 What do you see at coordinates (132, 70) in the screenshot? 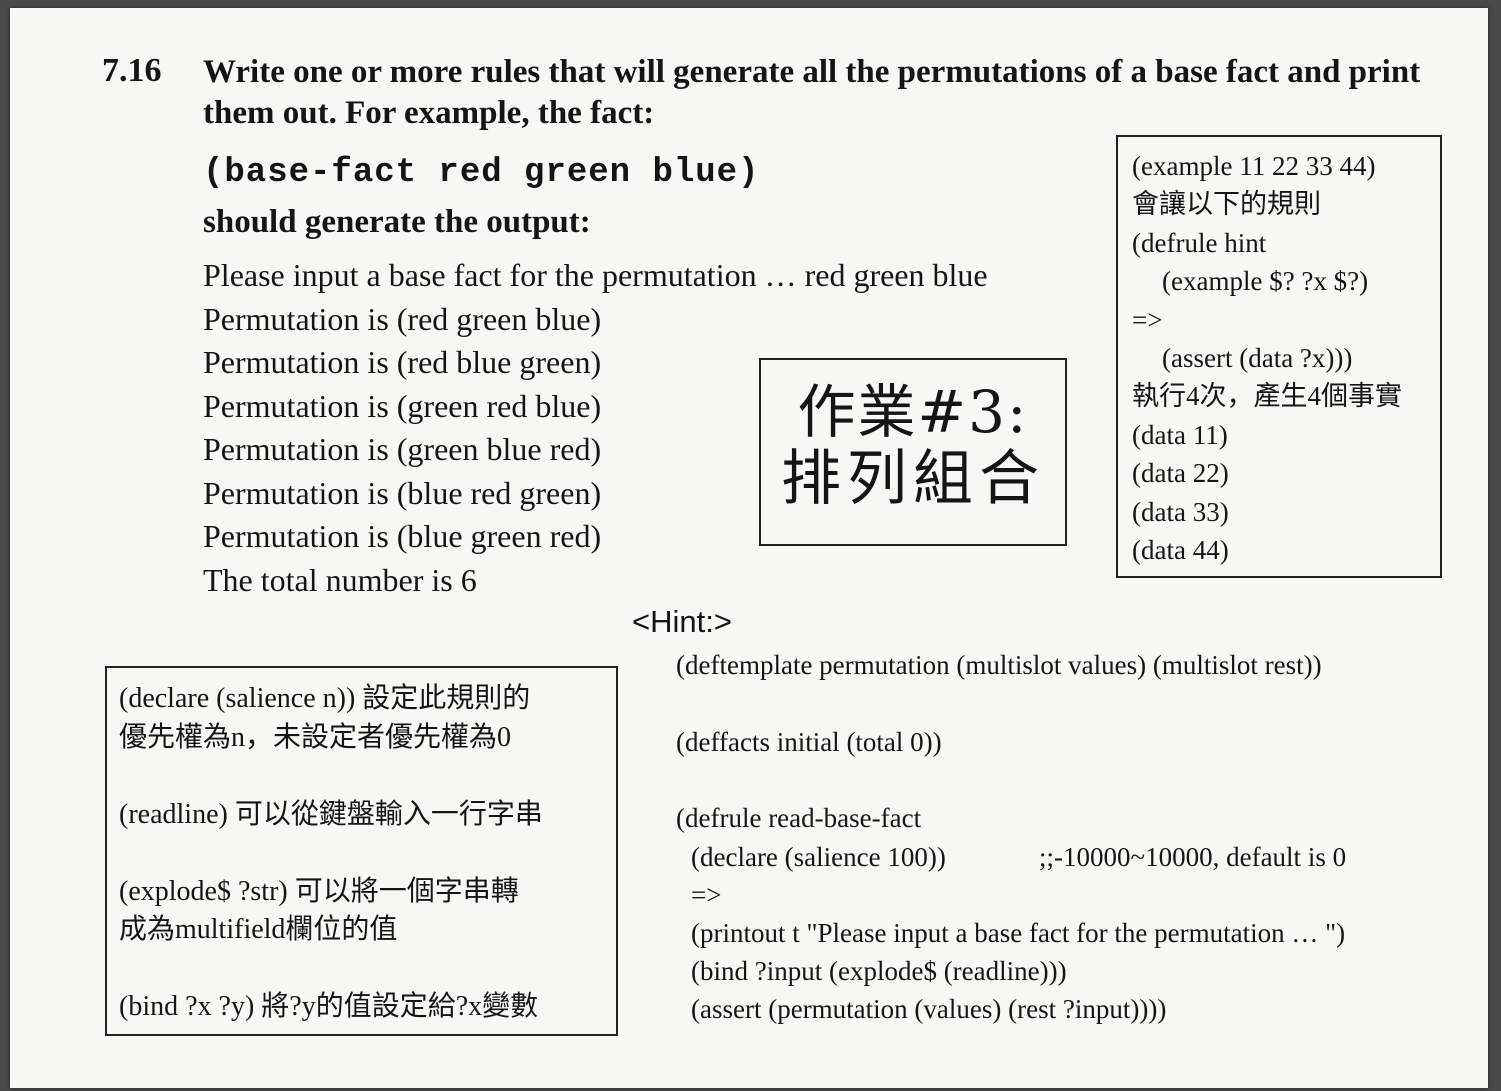
I see `problem-number: 7.16` at bounding box center [132, 70].